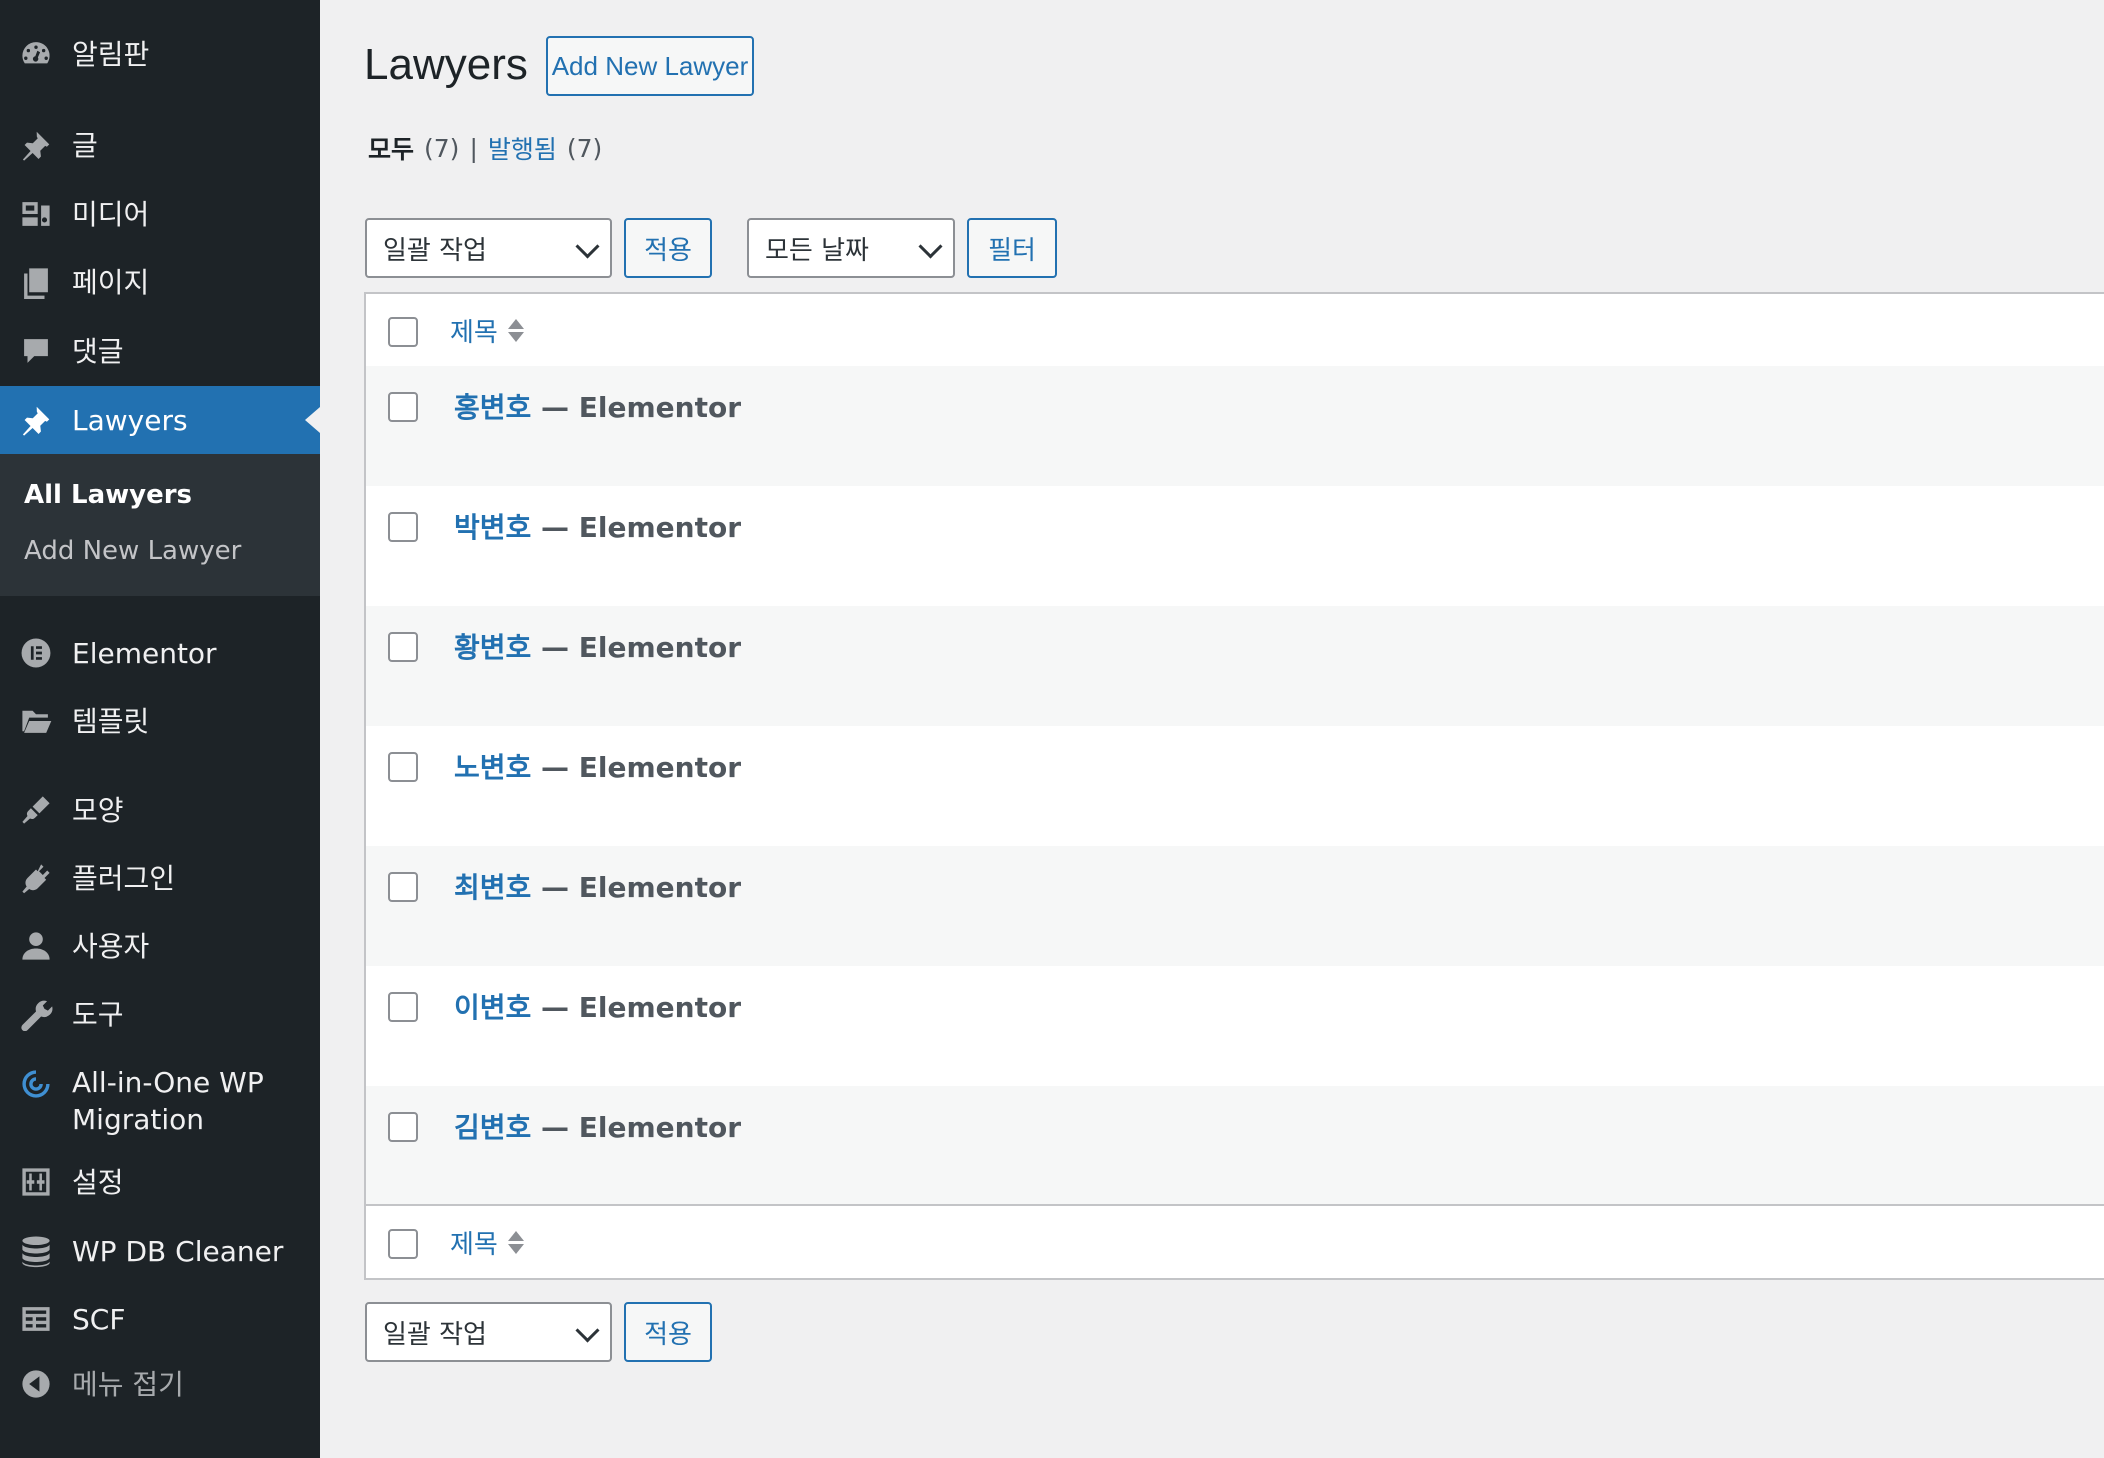  I want to click on menu-label-elementor: Elementor, so click(144, 653).